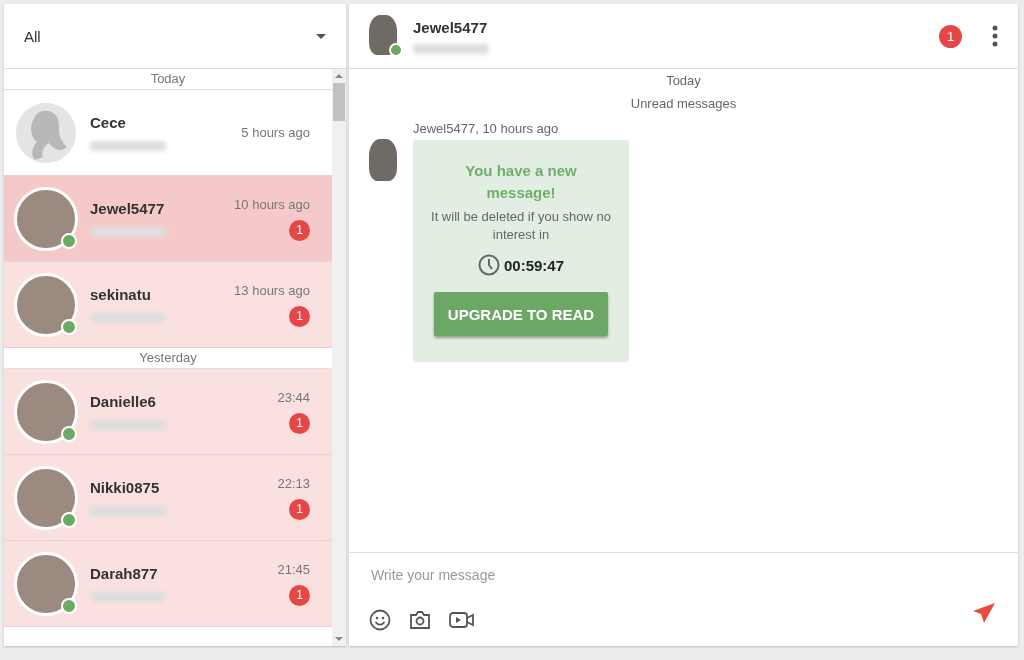  What do you see at coordinates (168, 219) in the screenshot?
I see `conversation-item: Jewel5477 10 hours ago 1` at bounding box center [168, 219].